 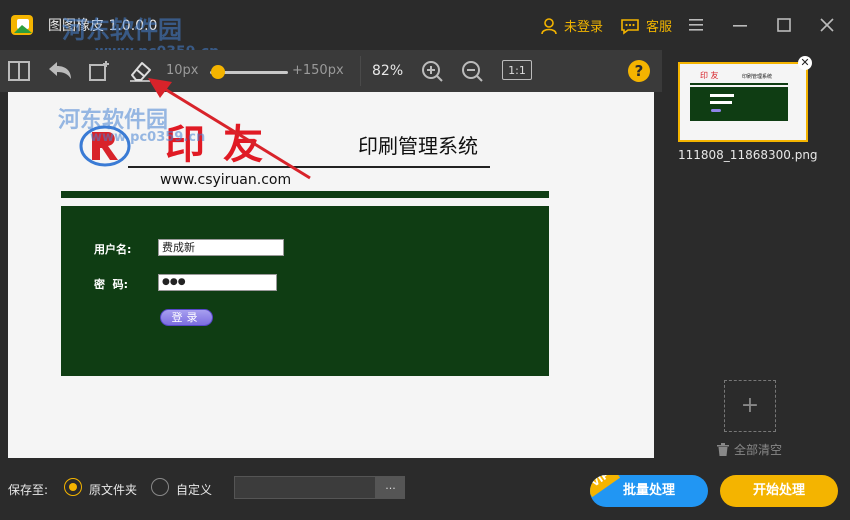 What do you see at coordinates (160, 487) in the screenshot?
I see `custom-folder-radio` at bounding box center [160, 487].